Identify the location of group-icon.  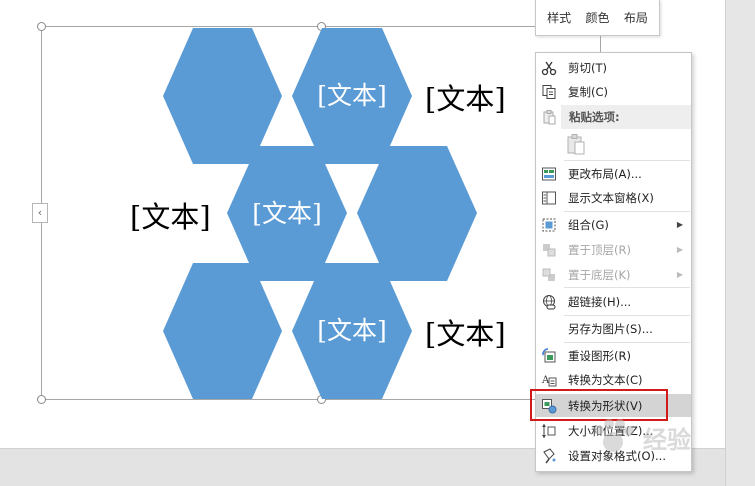
(549, 224).